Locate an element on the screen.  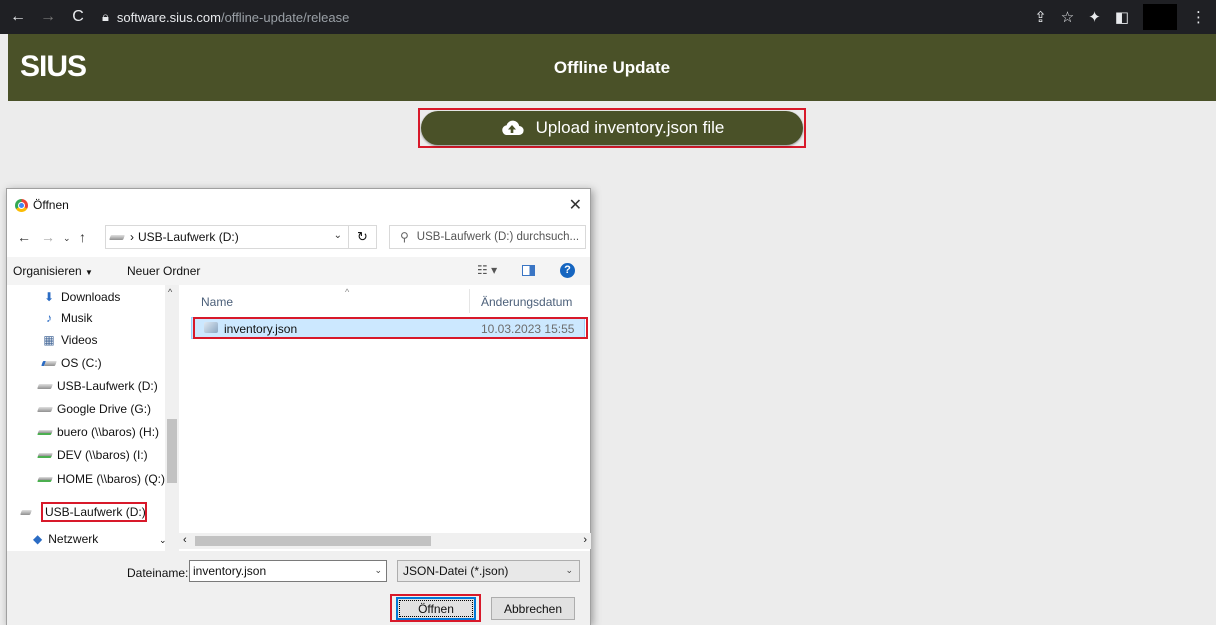
chrome-icon is located at coordinates (21, 205).